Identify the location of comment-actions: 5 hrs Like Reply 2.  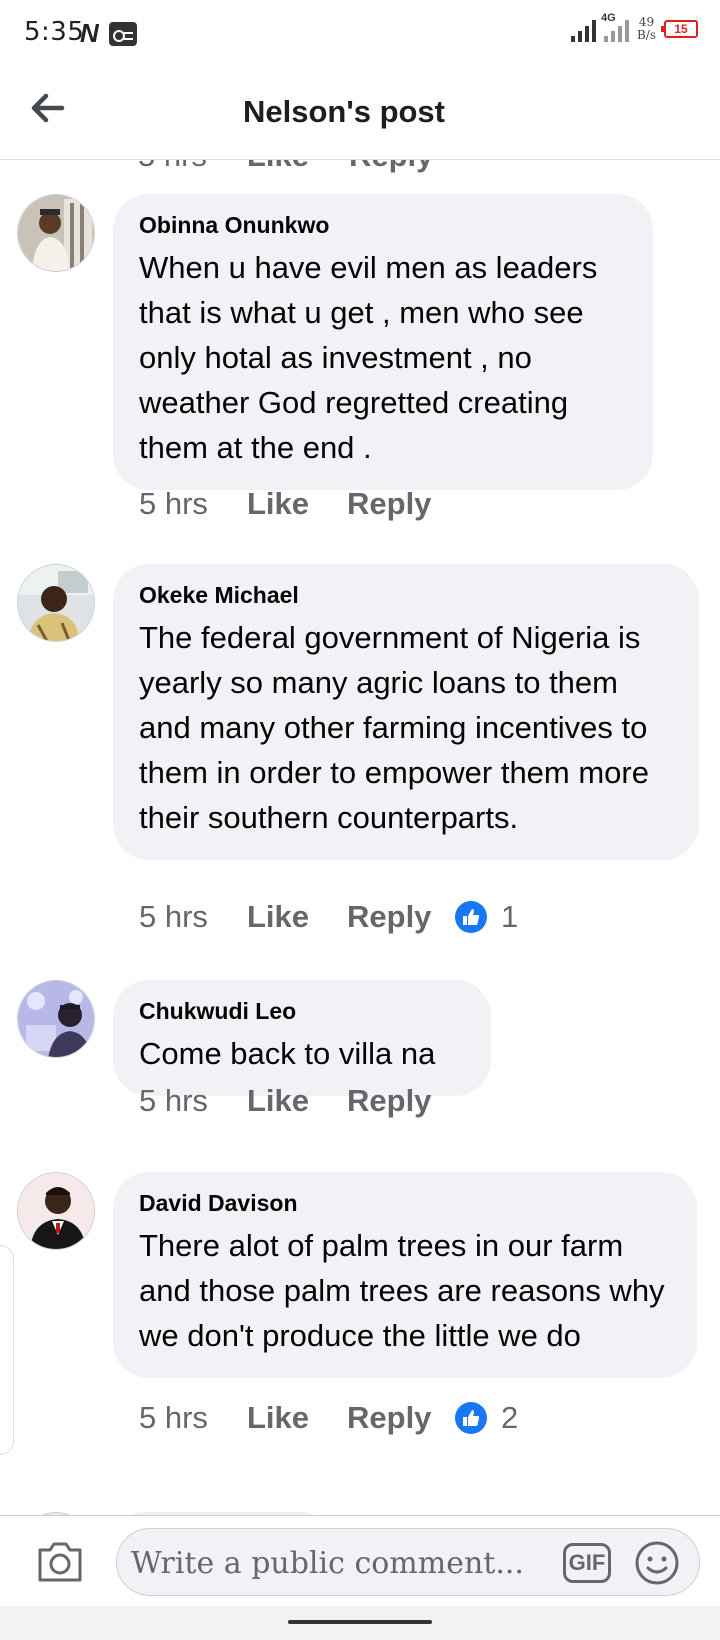
(328, 1418).